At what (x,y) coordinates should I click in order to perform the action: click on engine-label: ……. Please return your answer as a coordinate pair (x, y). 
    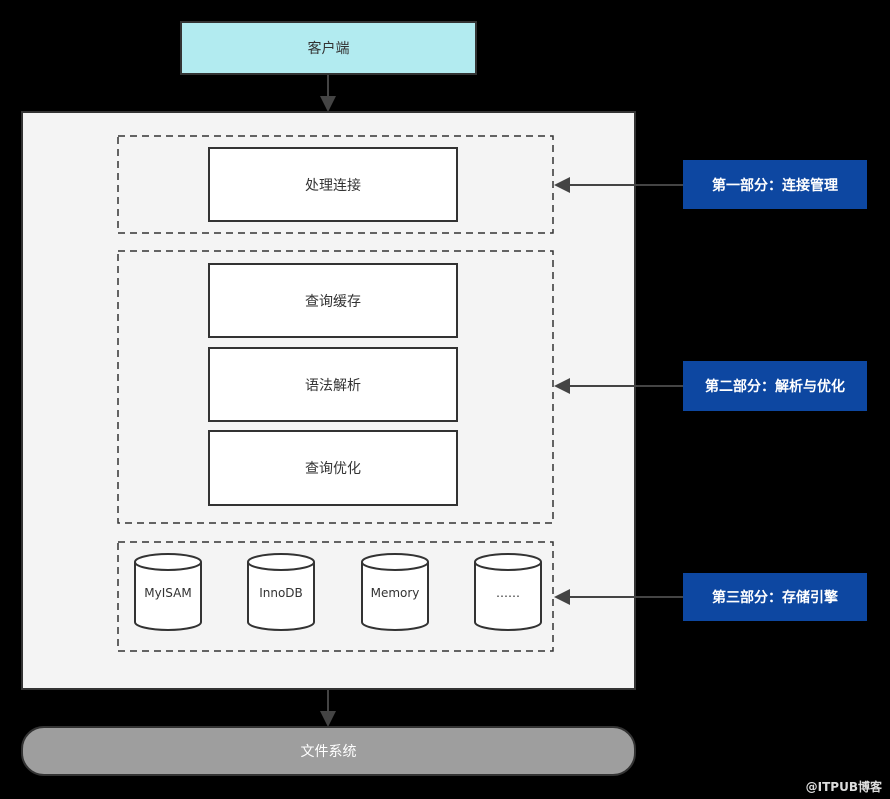
    Looking at the image, I should click on (508, 593).